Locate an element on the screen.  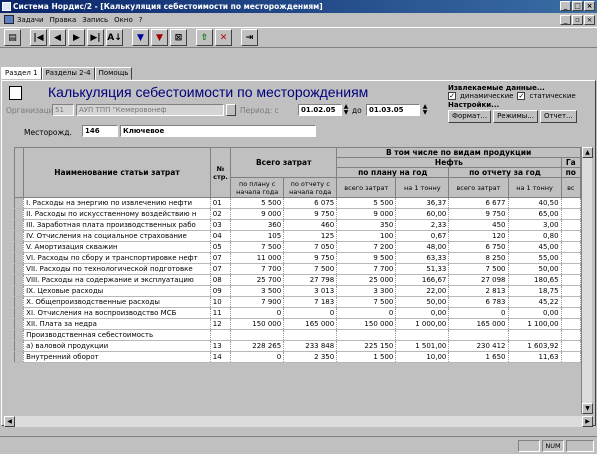
cell-e: 230 412 is located at coordinates (478, 346).